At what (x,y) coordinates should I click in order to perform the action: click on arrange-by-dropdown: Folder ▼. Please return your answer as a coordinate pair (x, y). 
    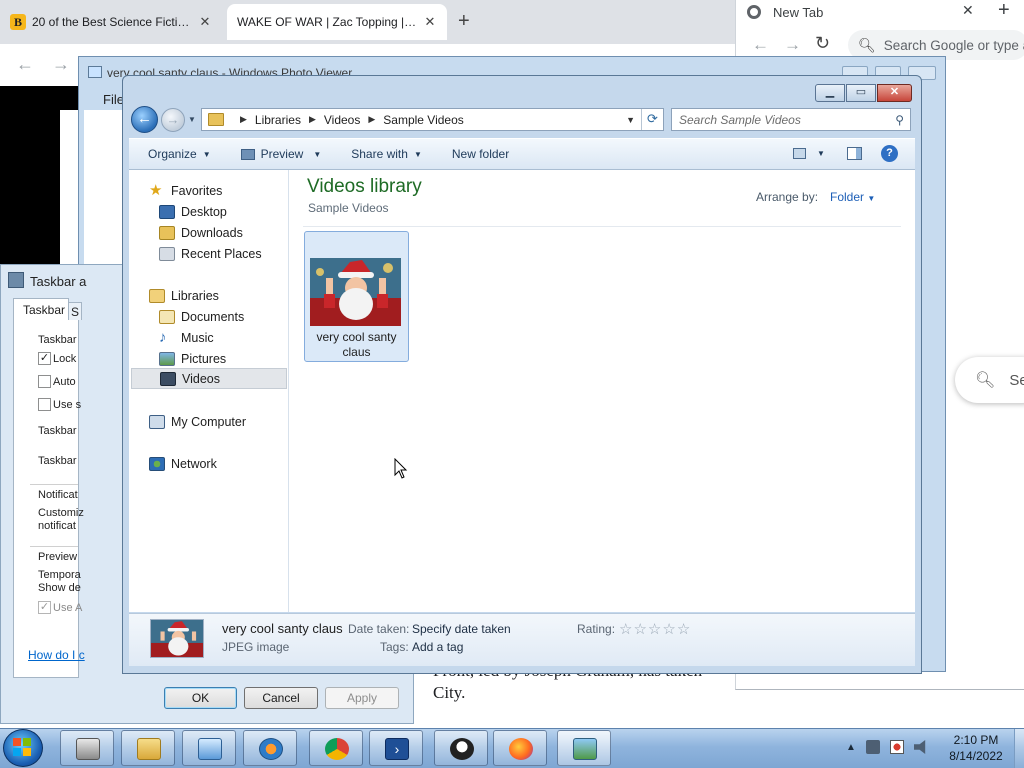
    Looking at the image, I should click on (852, 197).